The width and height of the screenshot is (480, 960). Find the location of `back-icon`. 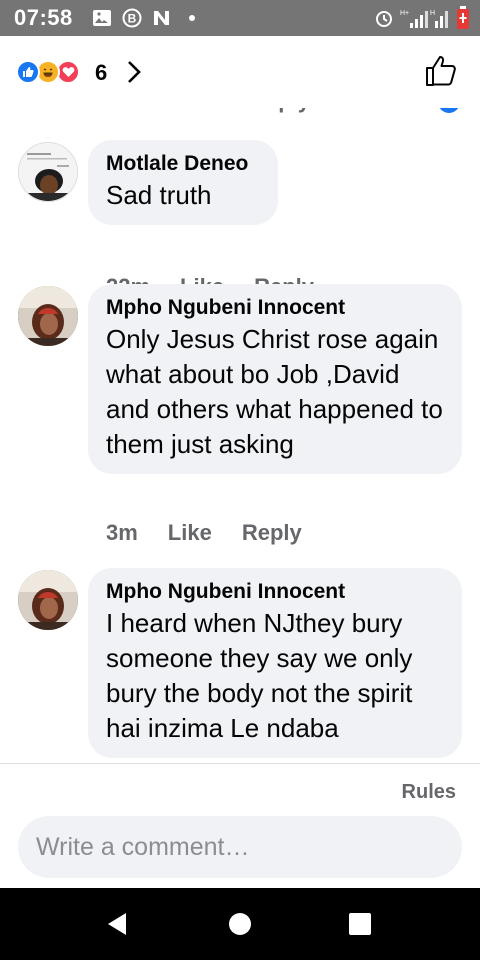

back-icon is located at coordinates (118, 924).